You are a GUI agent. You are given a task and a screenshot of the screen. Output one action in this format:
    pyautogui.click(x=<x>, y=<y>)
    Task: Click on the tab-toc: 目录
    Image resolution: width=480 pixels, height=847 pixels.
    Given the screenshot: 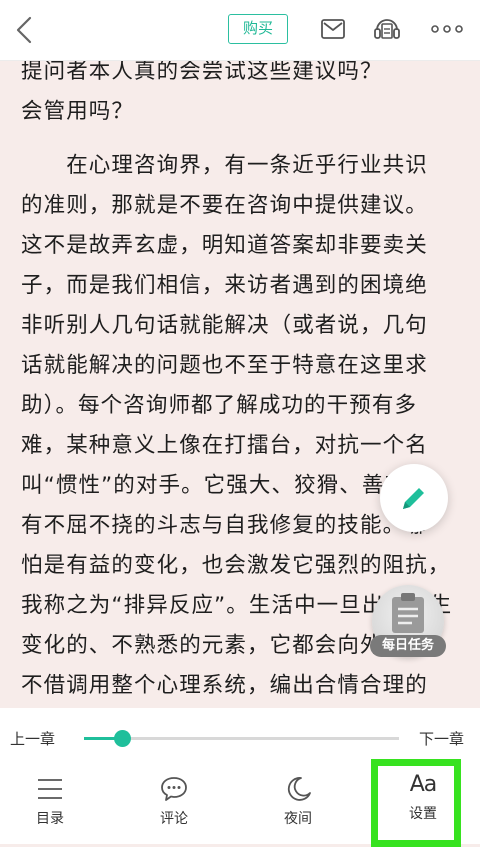 What is the action you would take?
    pyautogui.click(x=50, y=803)
    